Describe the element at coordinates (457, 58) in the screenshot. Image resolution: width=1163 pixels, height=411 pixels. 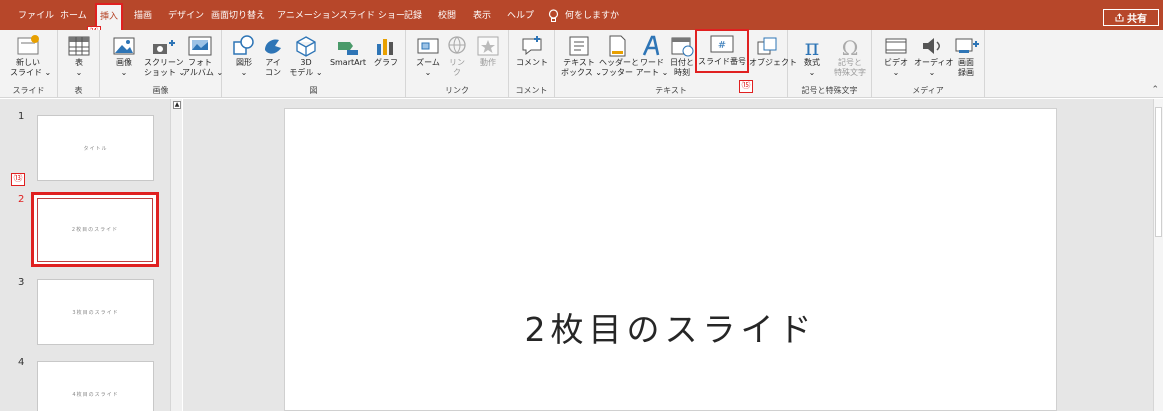
I see `link-button: リン ク` at that location.